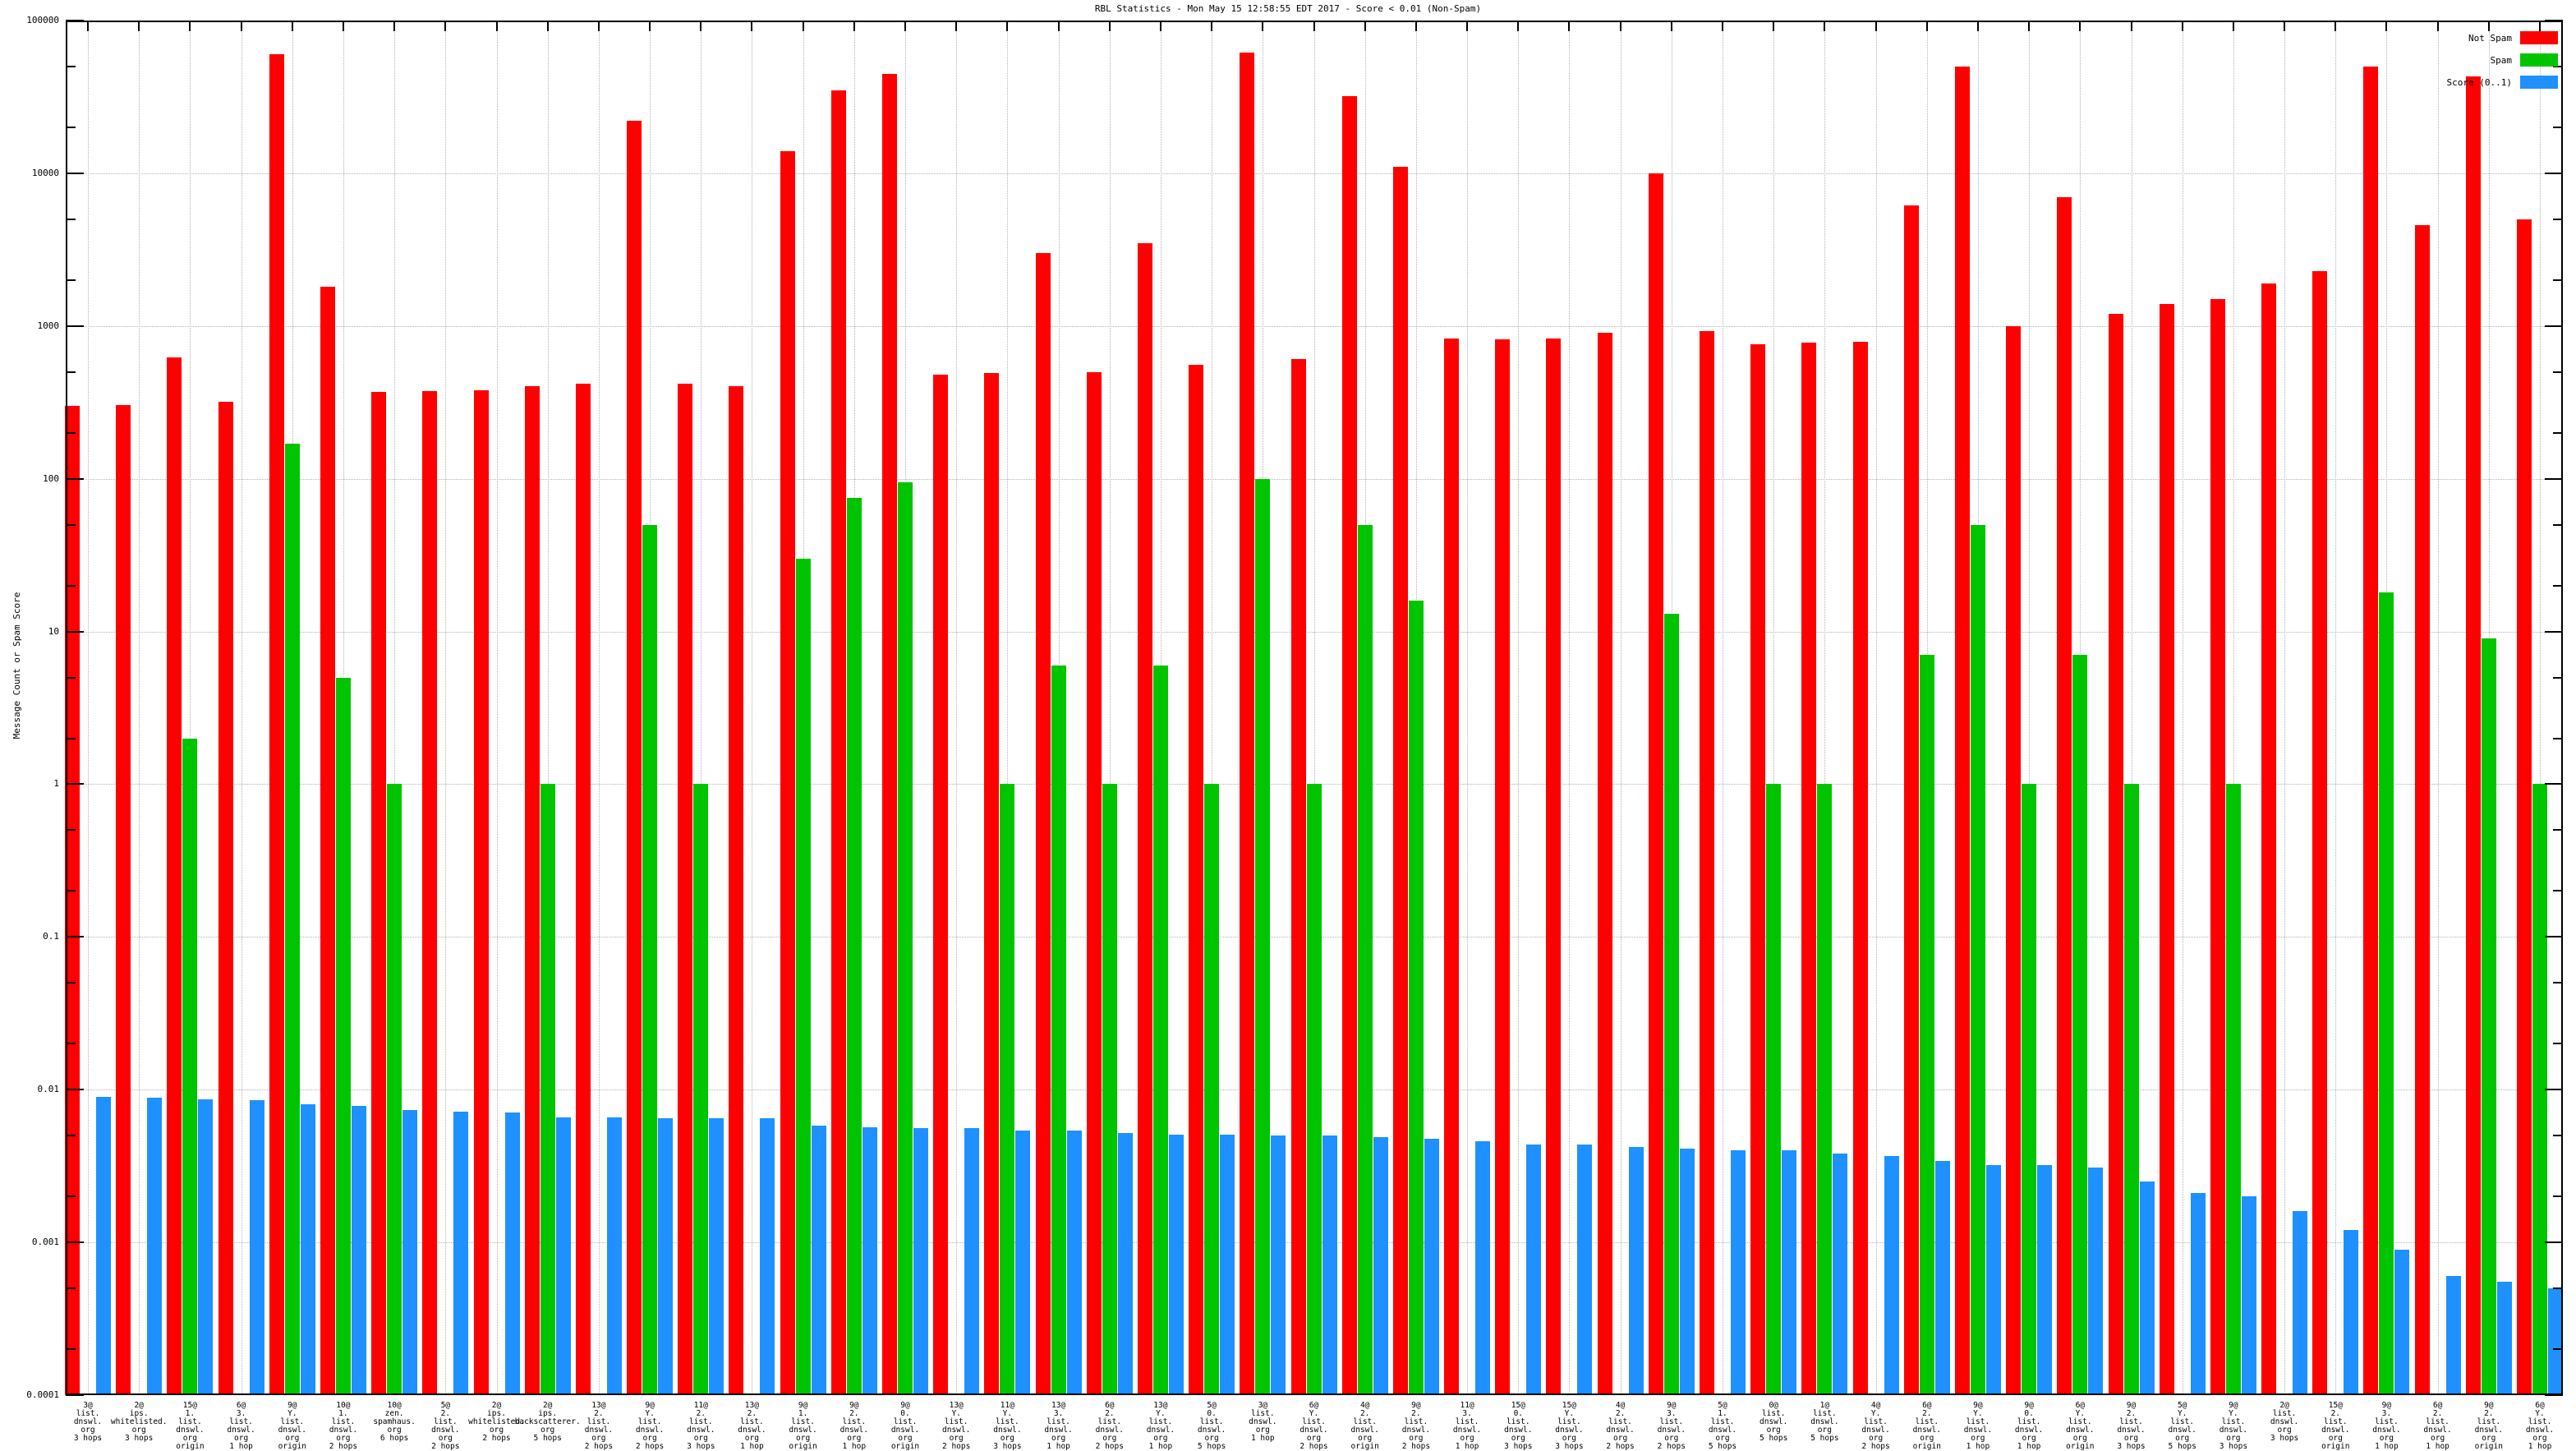  Describe the element at coordinates (2540, 1405) in the screenshot. I see `x-tick-label-line: 6@` at that location.